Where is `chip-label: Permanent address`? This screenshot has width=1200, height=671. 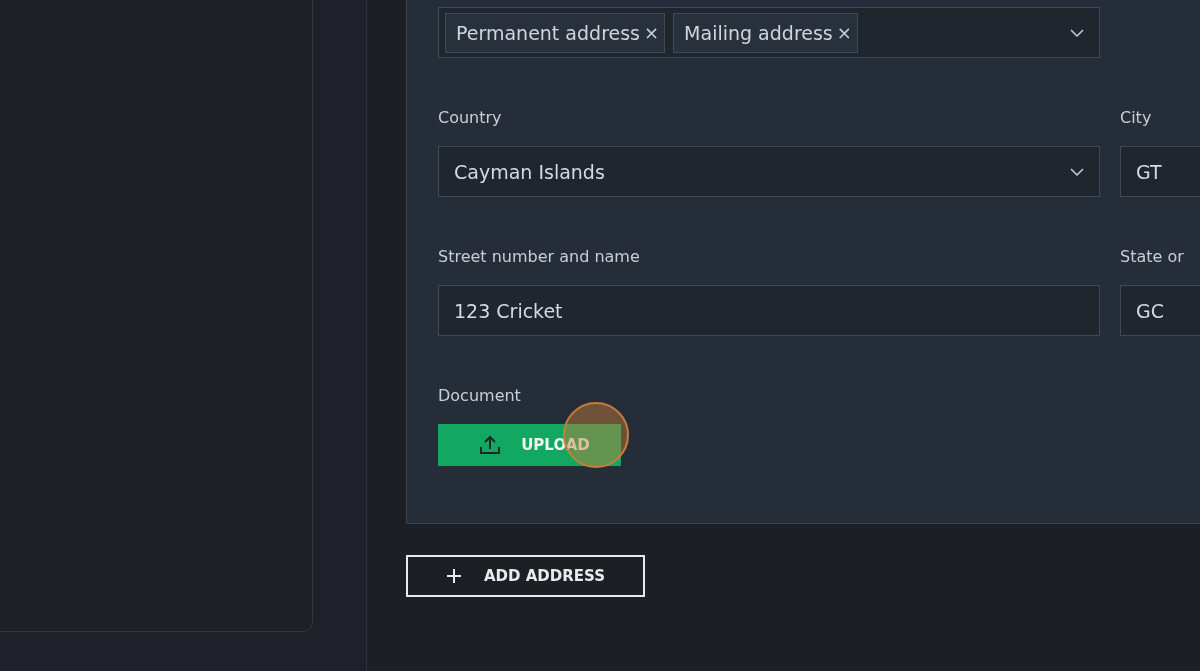
chip-label: Permanent address is located at coordinates (548, 32).